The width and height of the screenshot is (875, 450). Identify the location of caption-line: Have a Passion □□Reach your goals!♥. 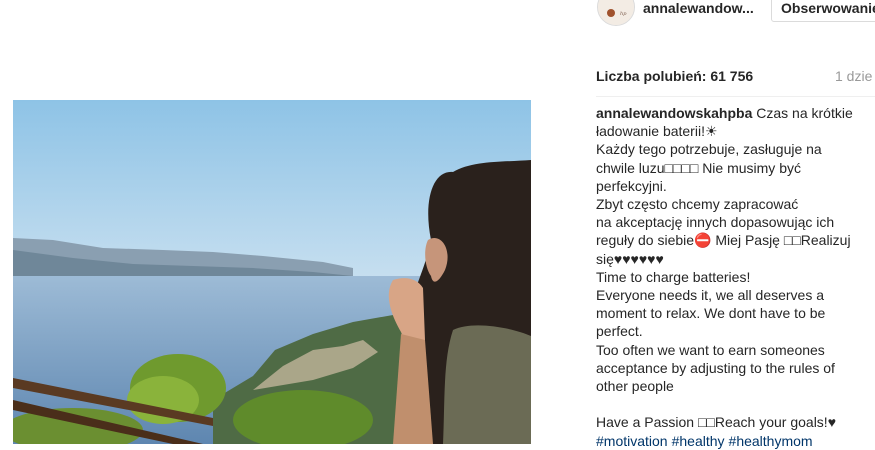
(716, 422).